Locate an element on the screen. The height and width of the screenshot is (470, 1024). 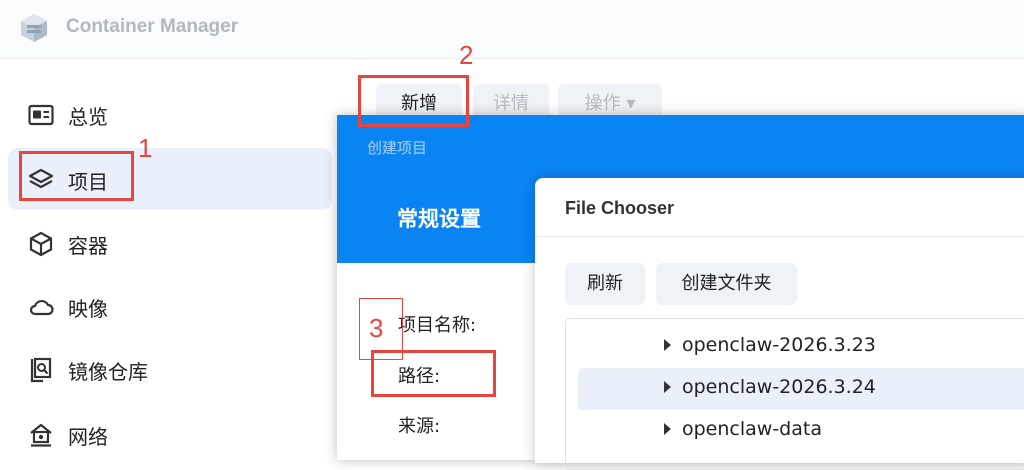
sidebar-item-overview: 总览 is located at coordinates (170, 114).